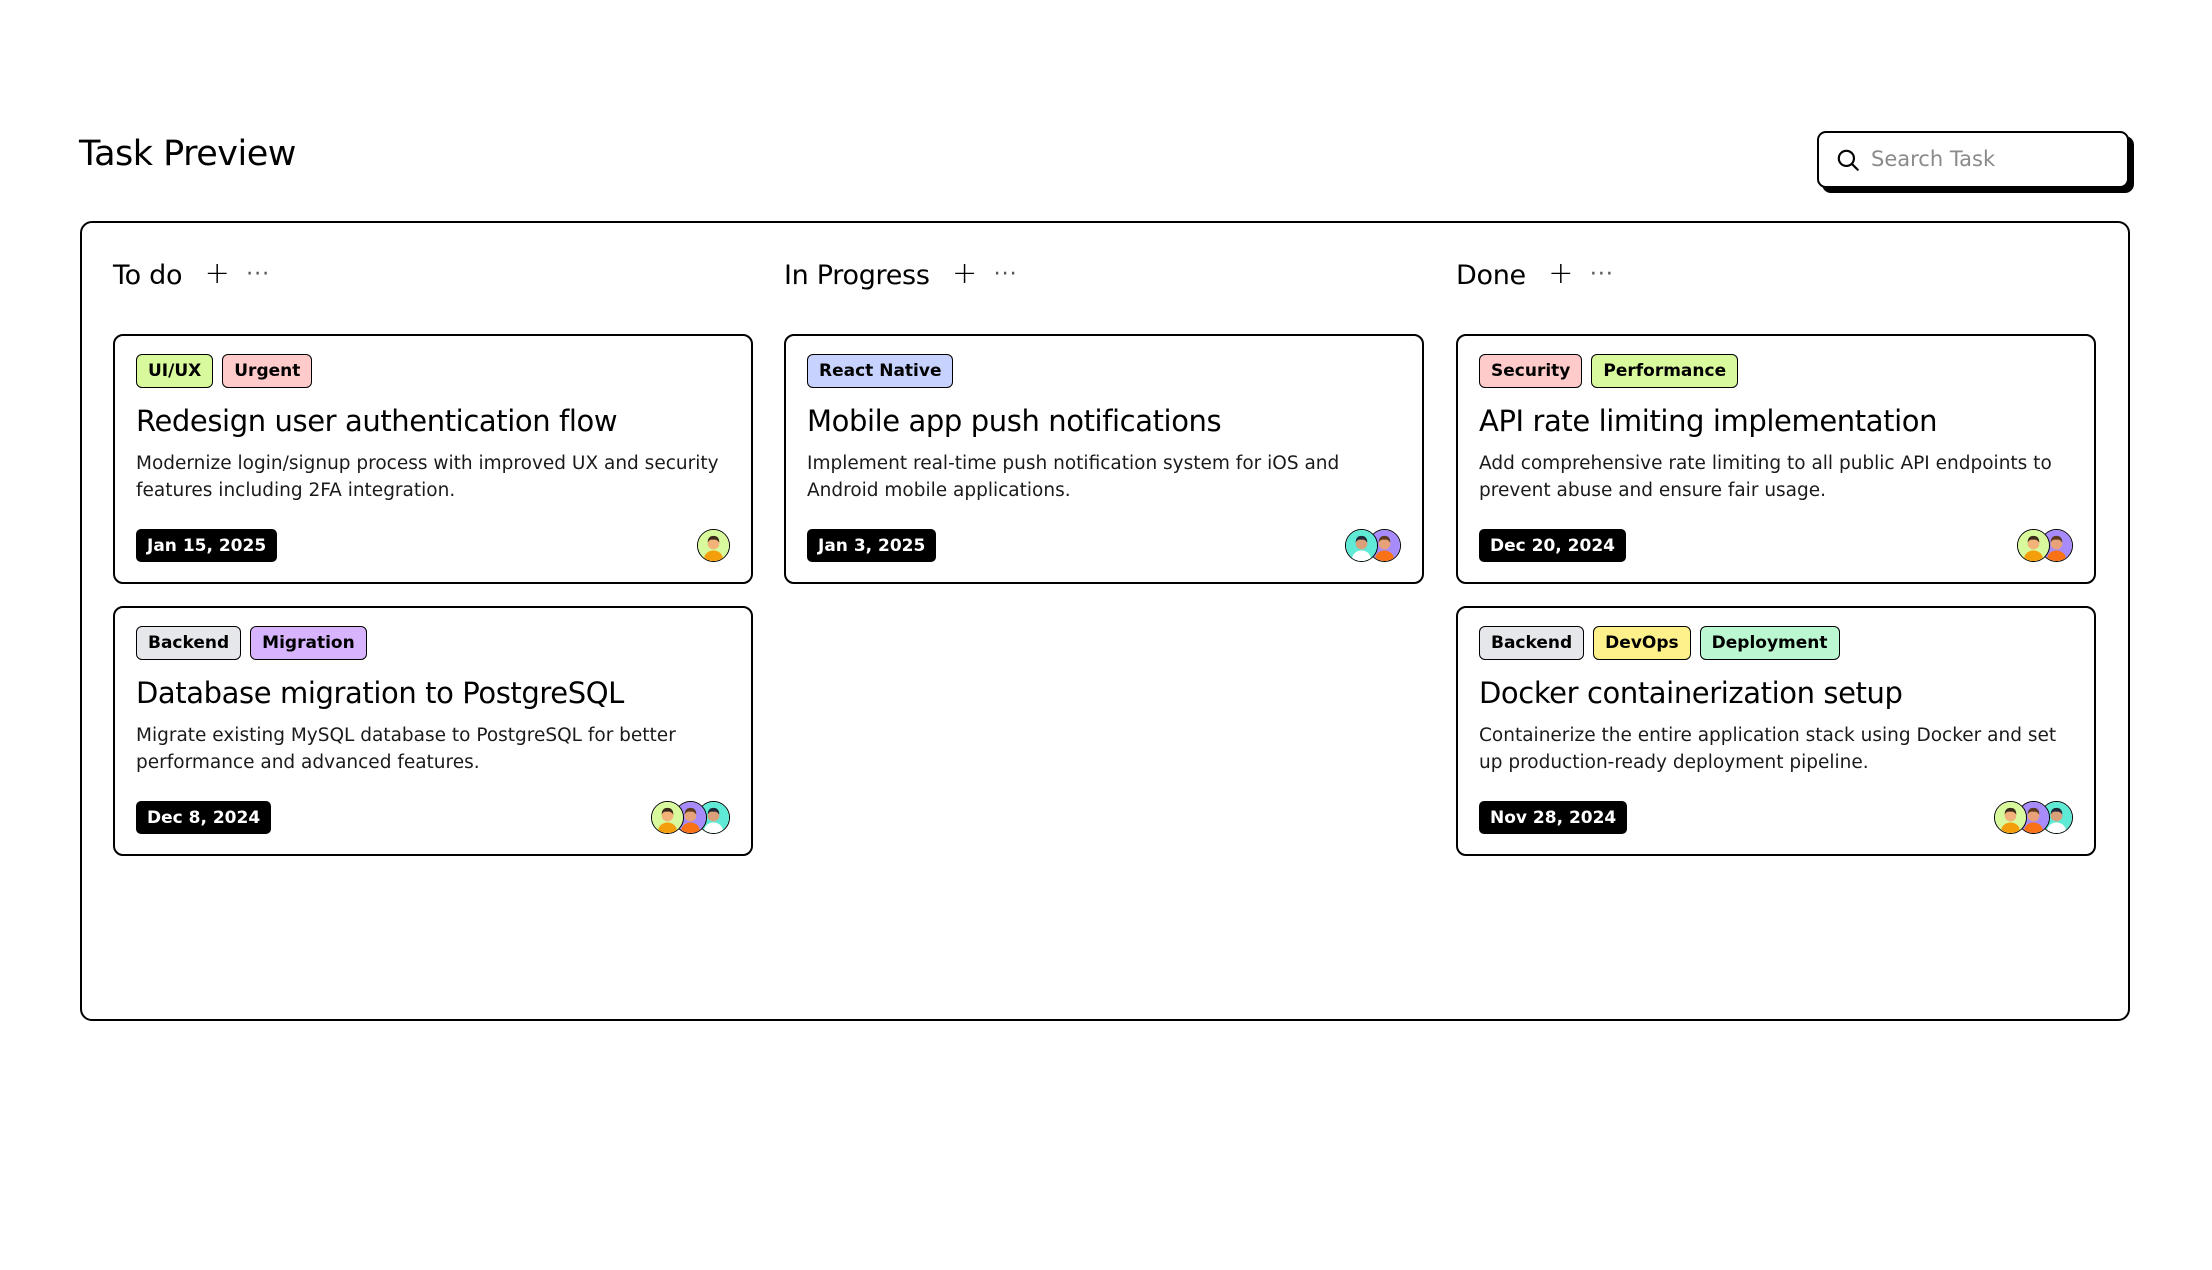 The image size is (2212, 1270). What do you see at coordinates (1104, 275) in the screenshot?
I see `column-header: In Progress + ···` at bounding box center [1104, 275].